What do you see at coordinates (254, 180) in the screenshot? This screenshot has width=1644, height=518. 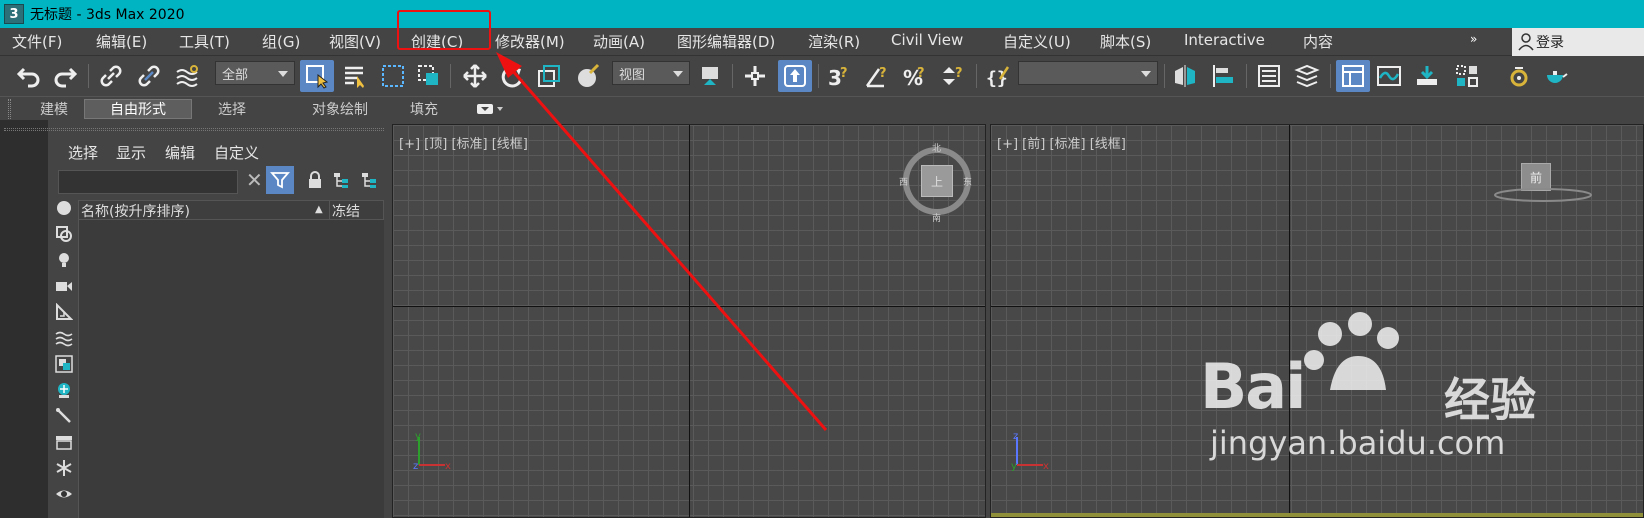 I see `clear-search-icon: ✕` at bounding box center [254, 180].